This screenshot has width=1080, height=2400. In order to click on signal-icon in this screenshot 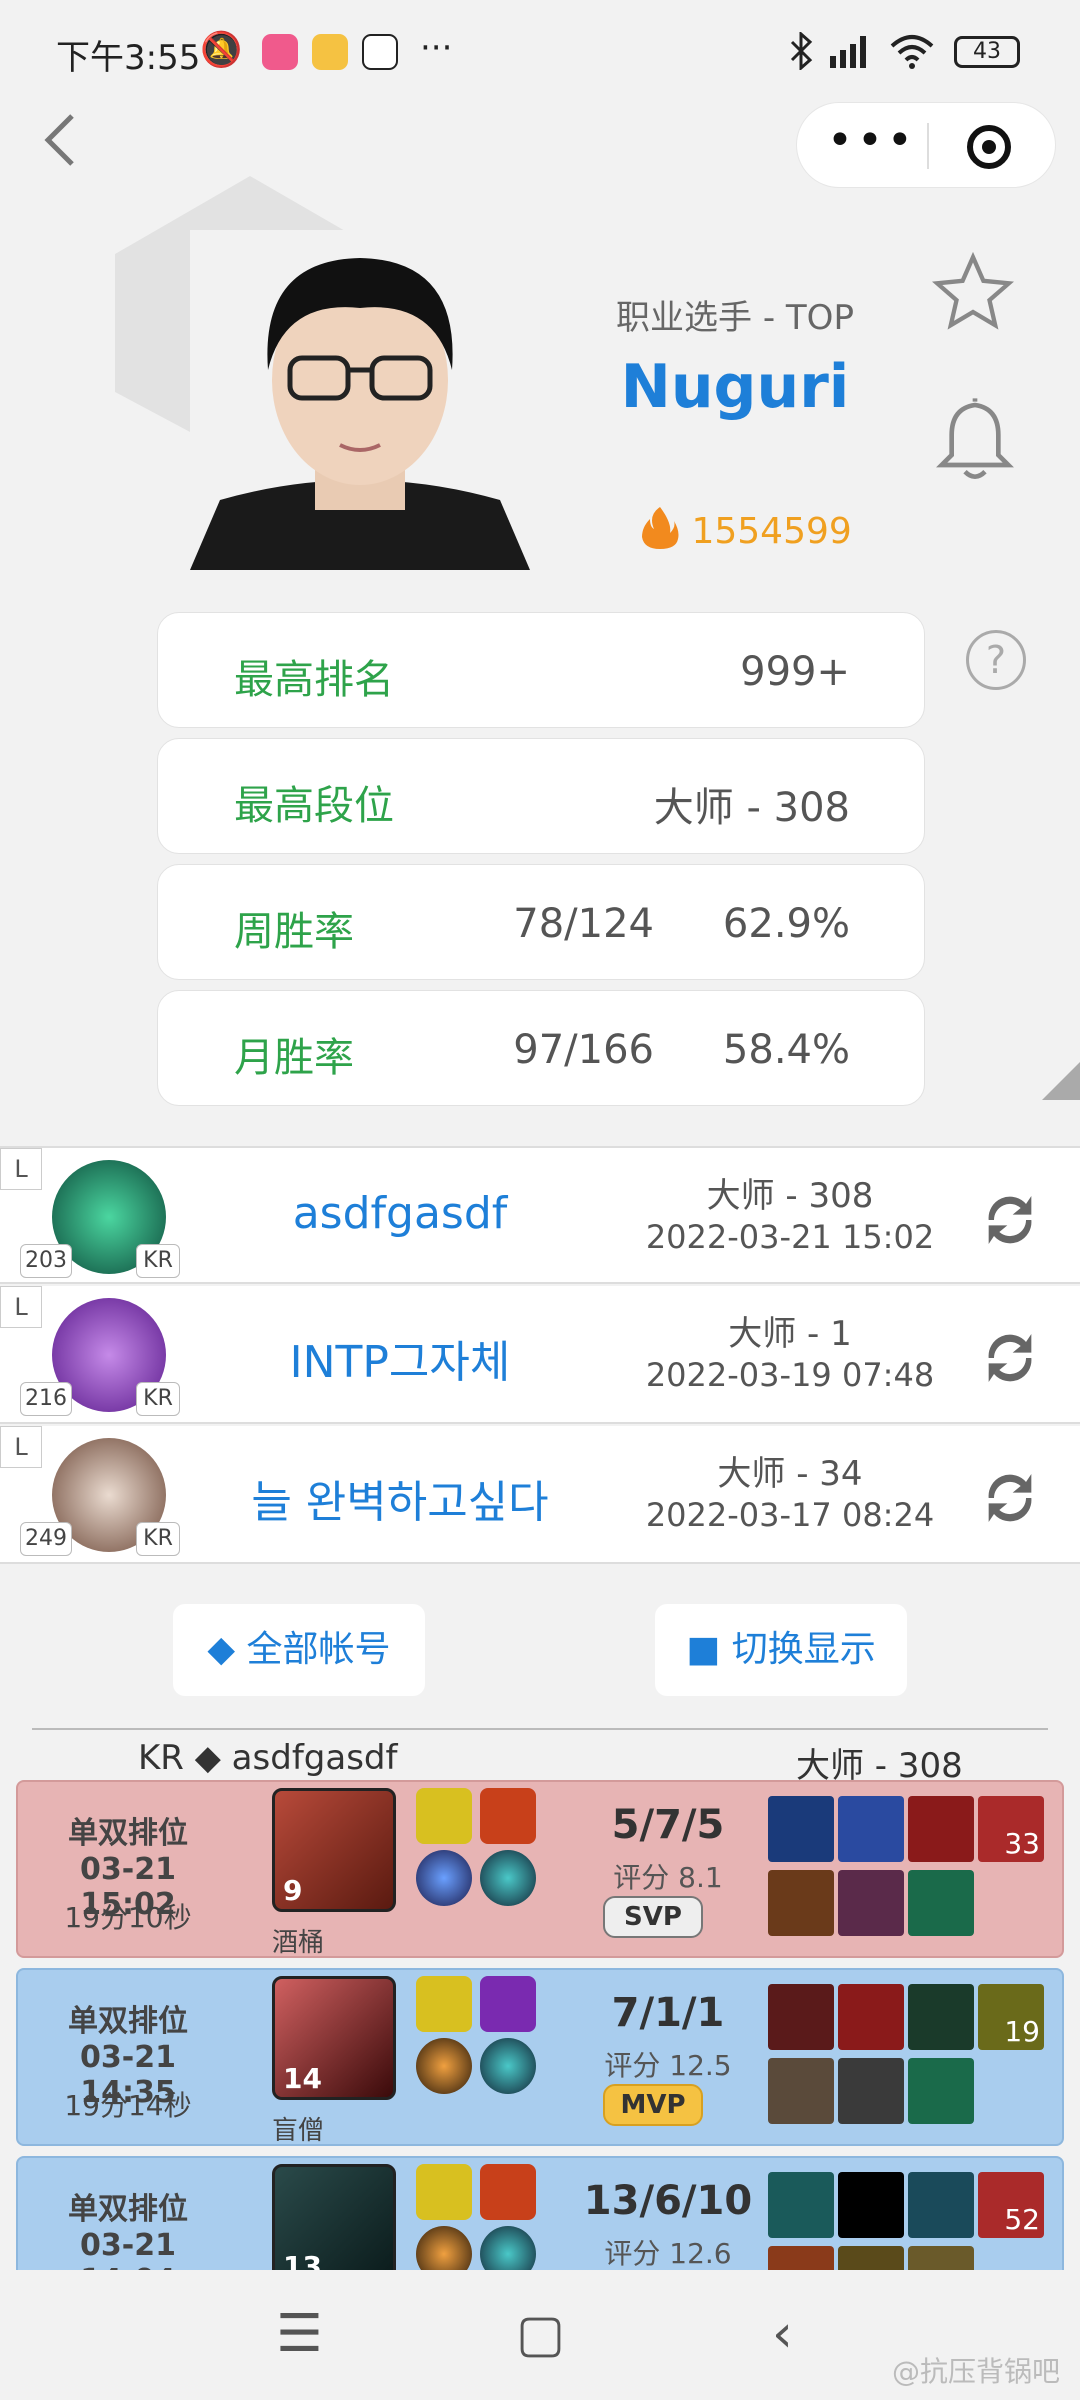, I will do `click(848, 52)`.